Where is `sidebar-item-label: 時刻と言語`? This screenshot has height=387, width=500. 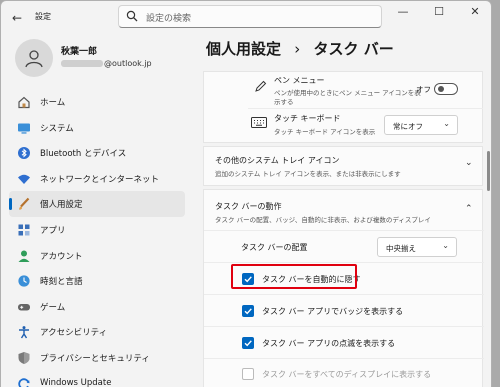
sidebar-item-label: 時刻と言語 is located at coordinates (61, 282).